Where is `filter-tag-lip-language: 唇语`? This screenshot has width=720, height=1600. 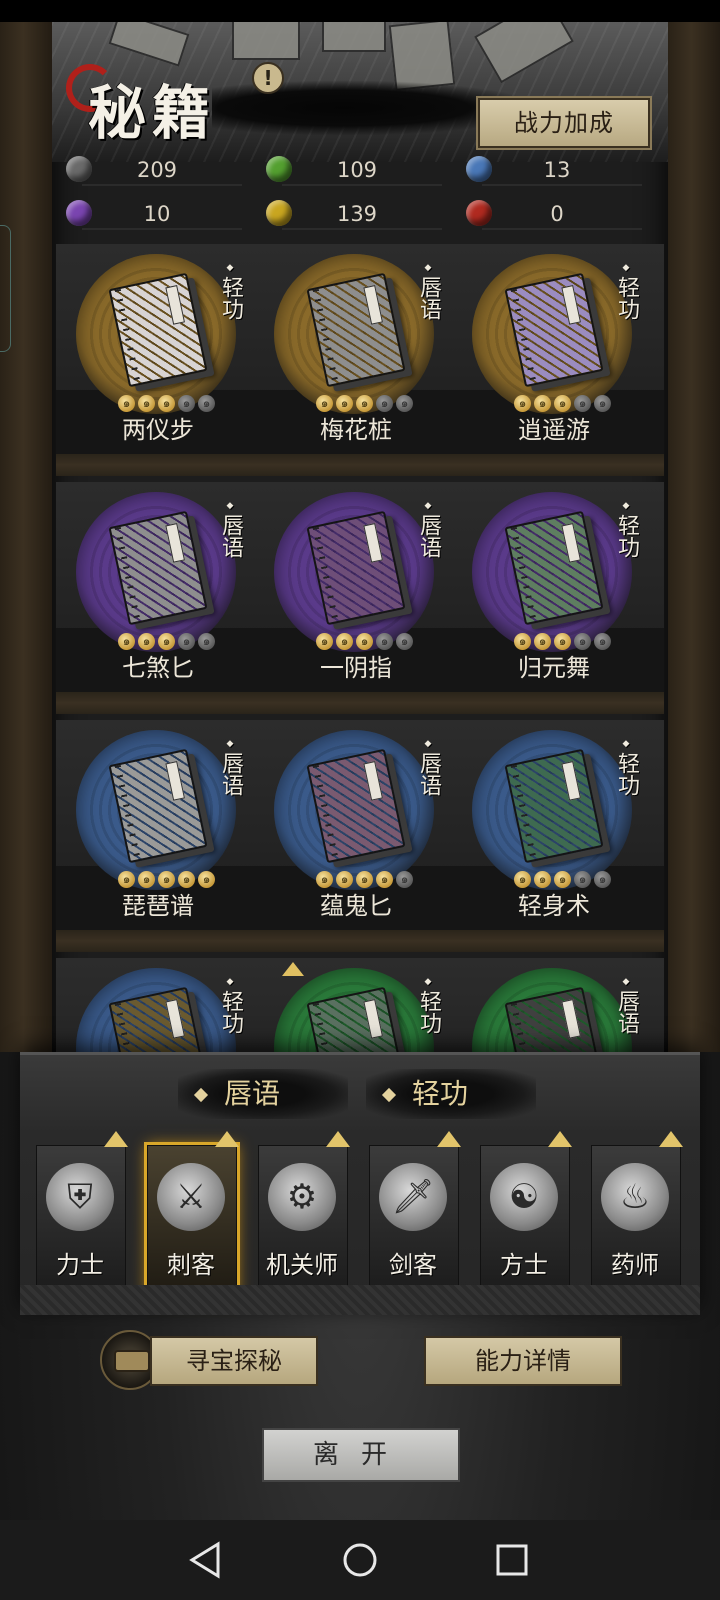 filter-tag-lip-language: 唇语 is located at coordinates (263, 1094).